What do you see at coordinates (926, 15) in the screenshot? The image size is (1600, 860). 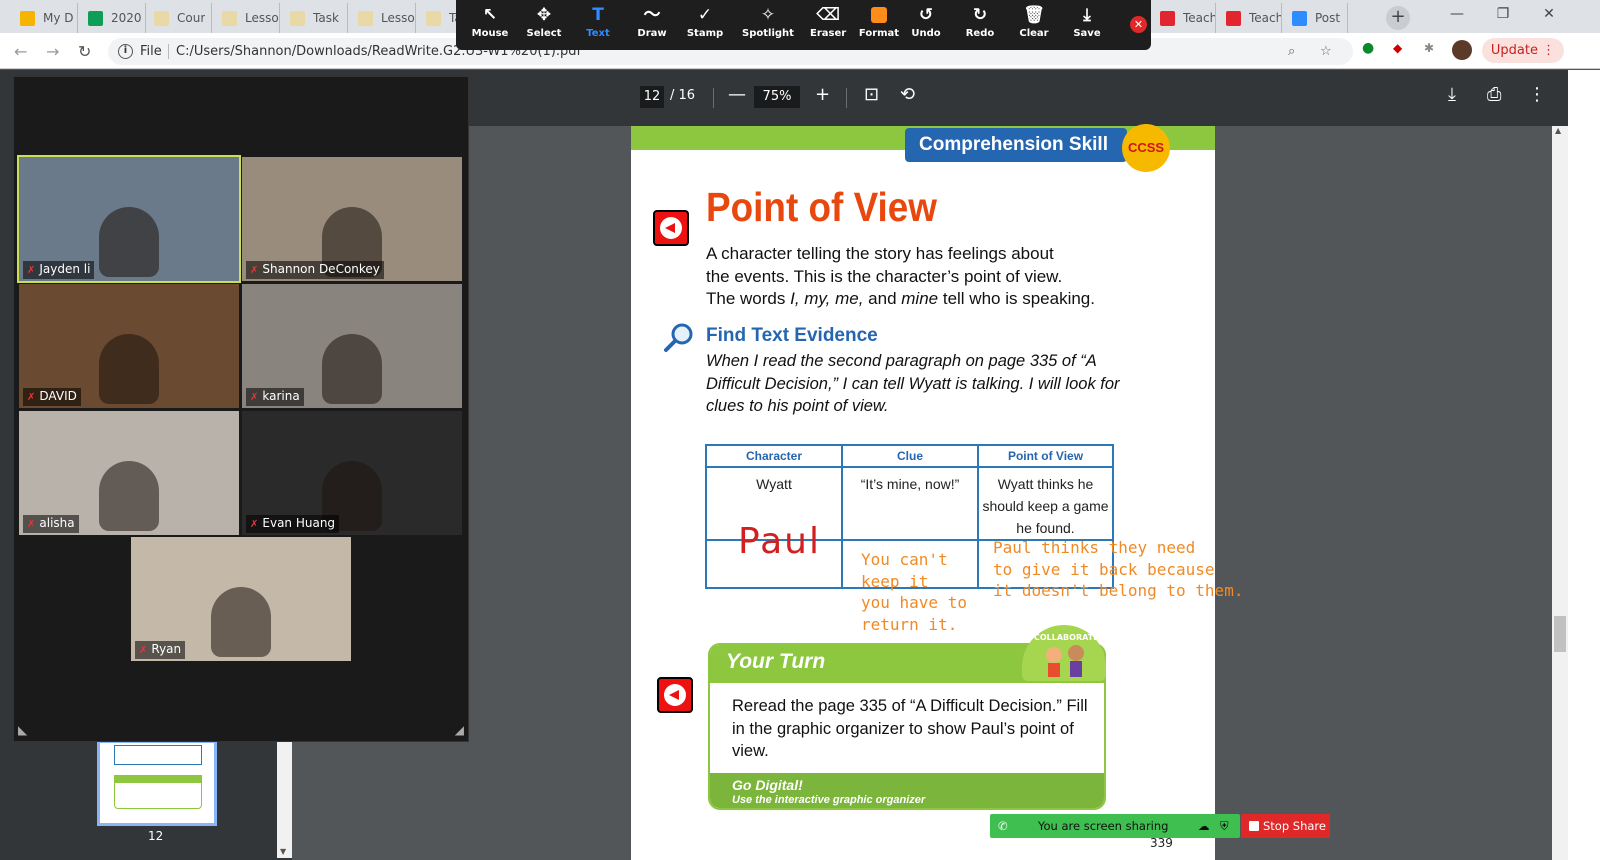 I see `undo-icon: ↺` at bounding box center [926, 15].